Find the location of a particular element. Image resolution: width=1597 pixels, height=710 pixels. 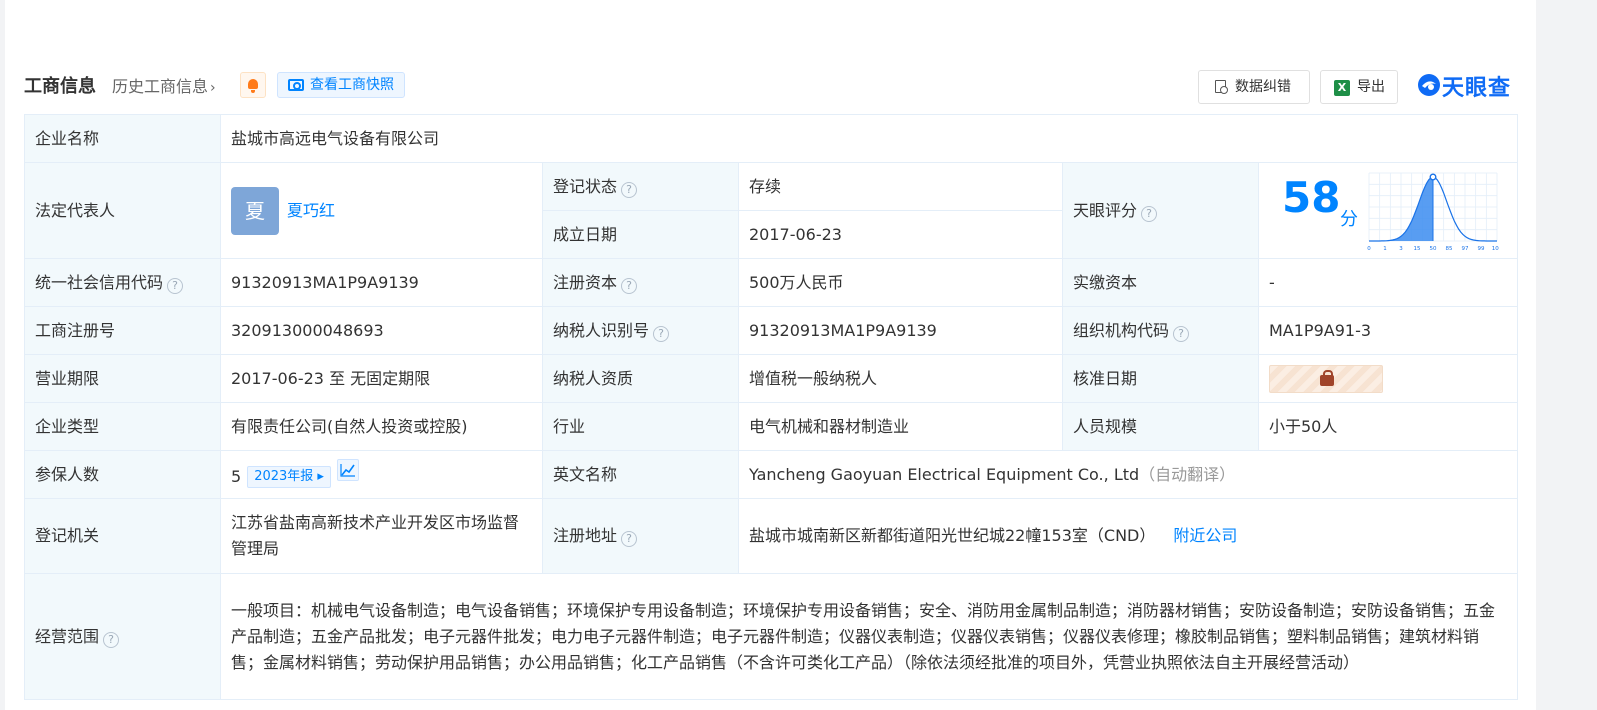

tianyan-score-label: 天眼评分 is located at coordinates (1105, 210).